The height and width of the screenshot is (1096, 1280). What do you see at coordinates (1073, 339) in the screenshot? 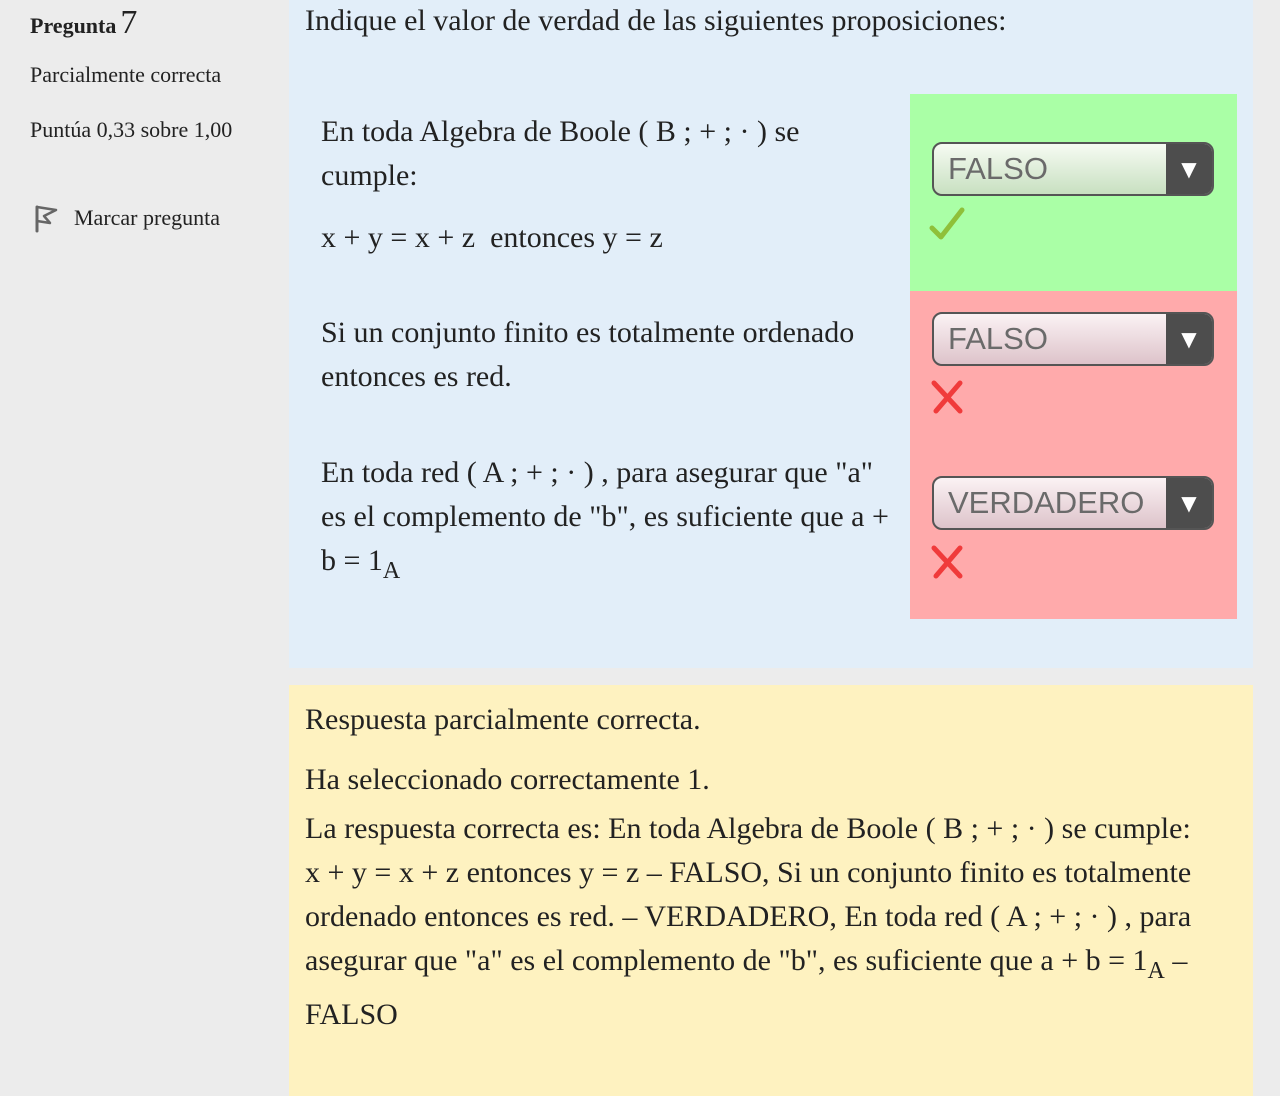
I see `answer-select-2: FALSO ▼` at bounding box center [1073, 339].